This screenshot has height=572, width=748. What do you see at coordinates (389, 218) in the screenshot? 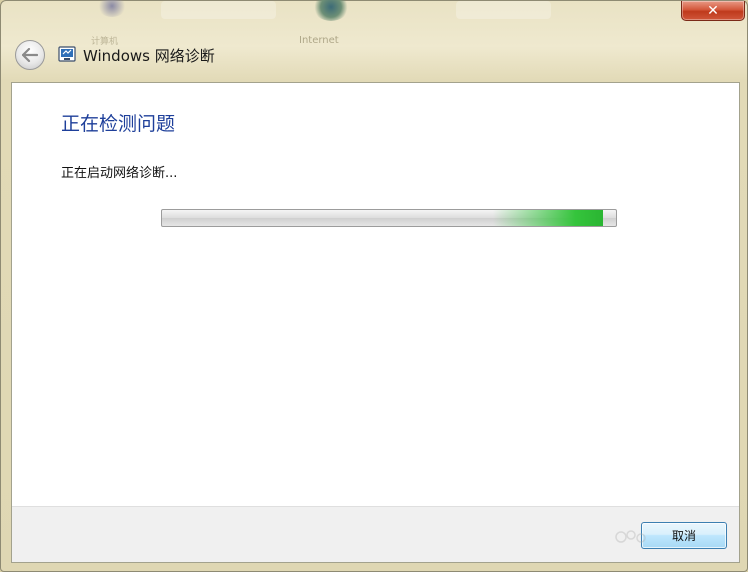
I see `progress-bar` at bounding box center [389, 218].